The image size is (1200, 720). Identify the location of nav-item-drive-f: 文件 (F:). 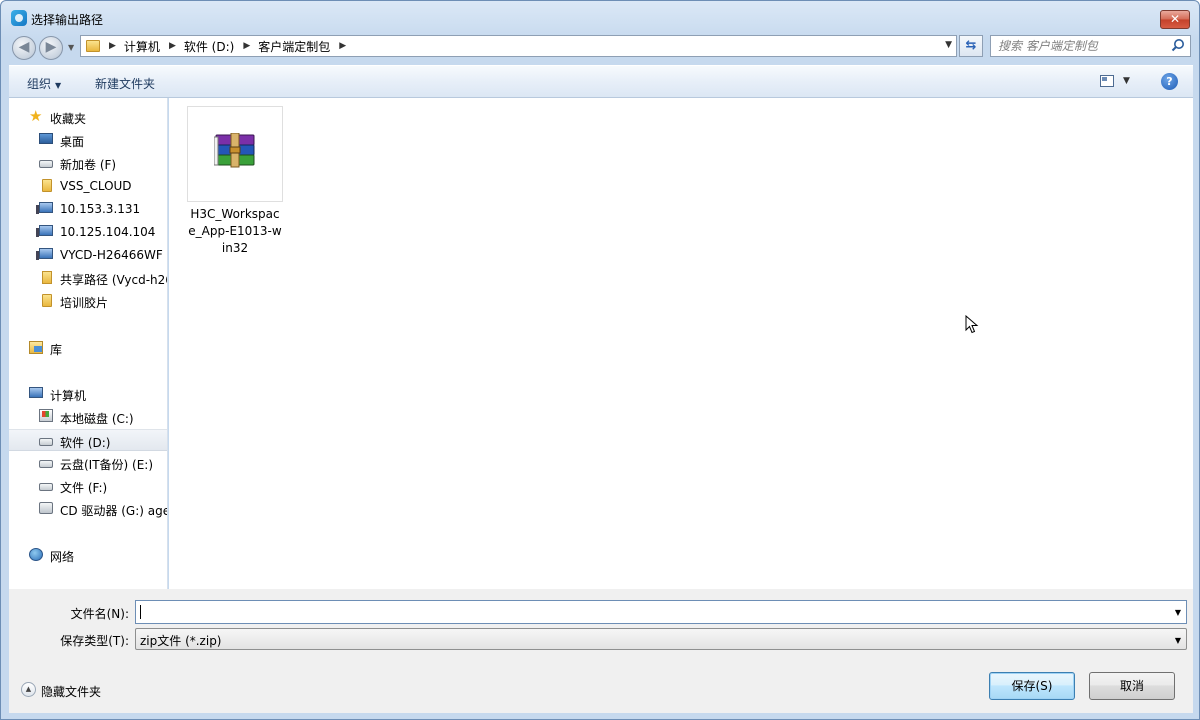
(88, 486).